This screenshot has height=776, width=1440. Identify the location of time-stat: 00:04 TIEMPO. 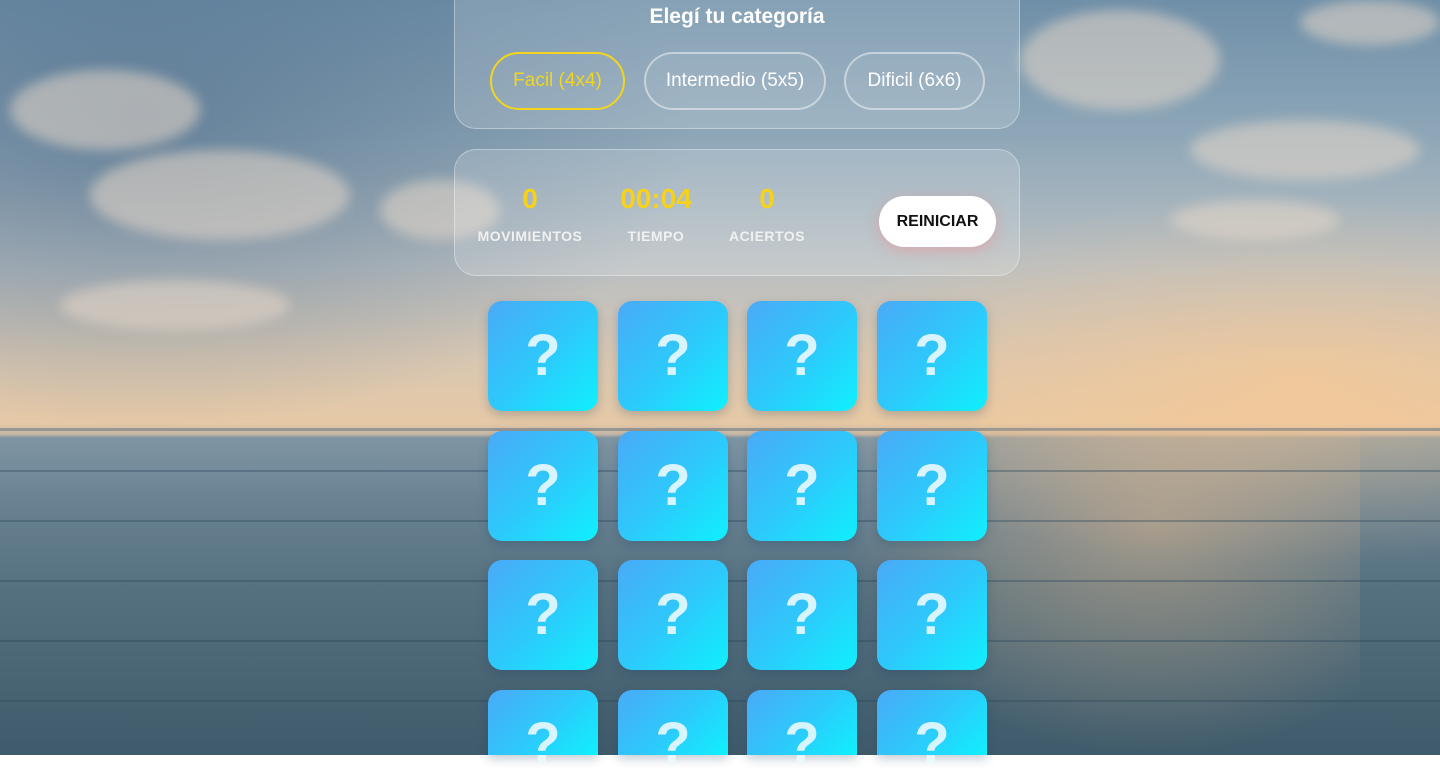
(656, 212).